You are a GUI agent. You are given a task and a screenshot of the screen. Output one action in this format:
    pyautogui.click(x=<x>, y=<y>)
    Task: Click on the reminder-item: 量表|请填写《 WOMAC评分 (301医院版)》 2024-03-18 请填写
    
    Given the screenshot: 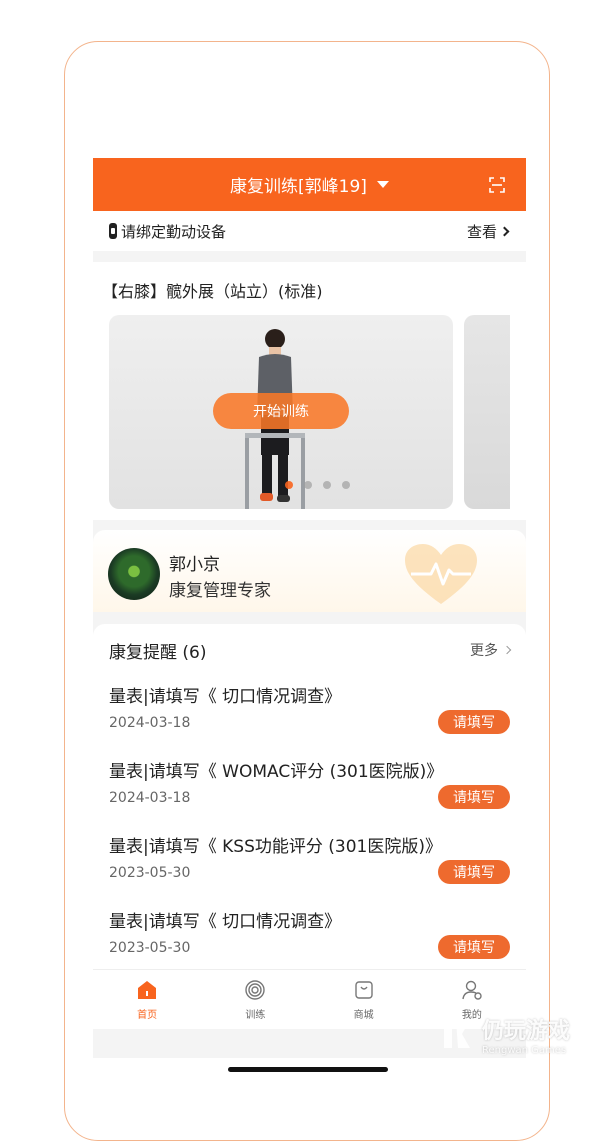 What is the action you would take?
    pyautogui.click(x=309, y=794)
    